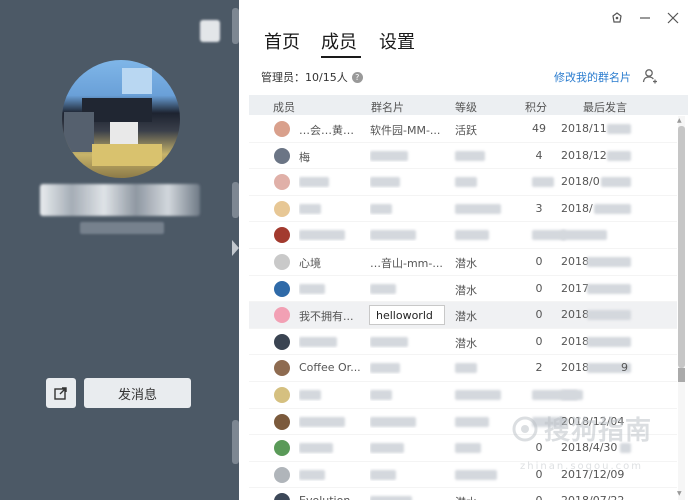 The height and width of the screenshot is (500, 692). I want to click on close-icon, so click(673, 18).